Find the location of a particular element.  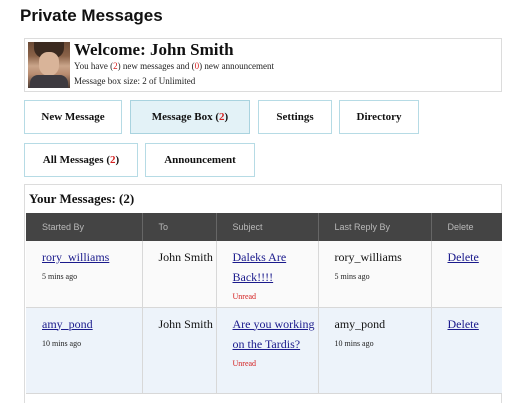

welcome-title: Welcome: John Smith is located at coordinates (154, 49).